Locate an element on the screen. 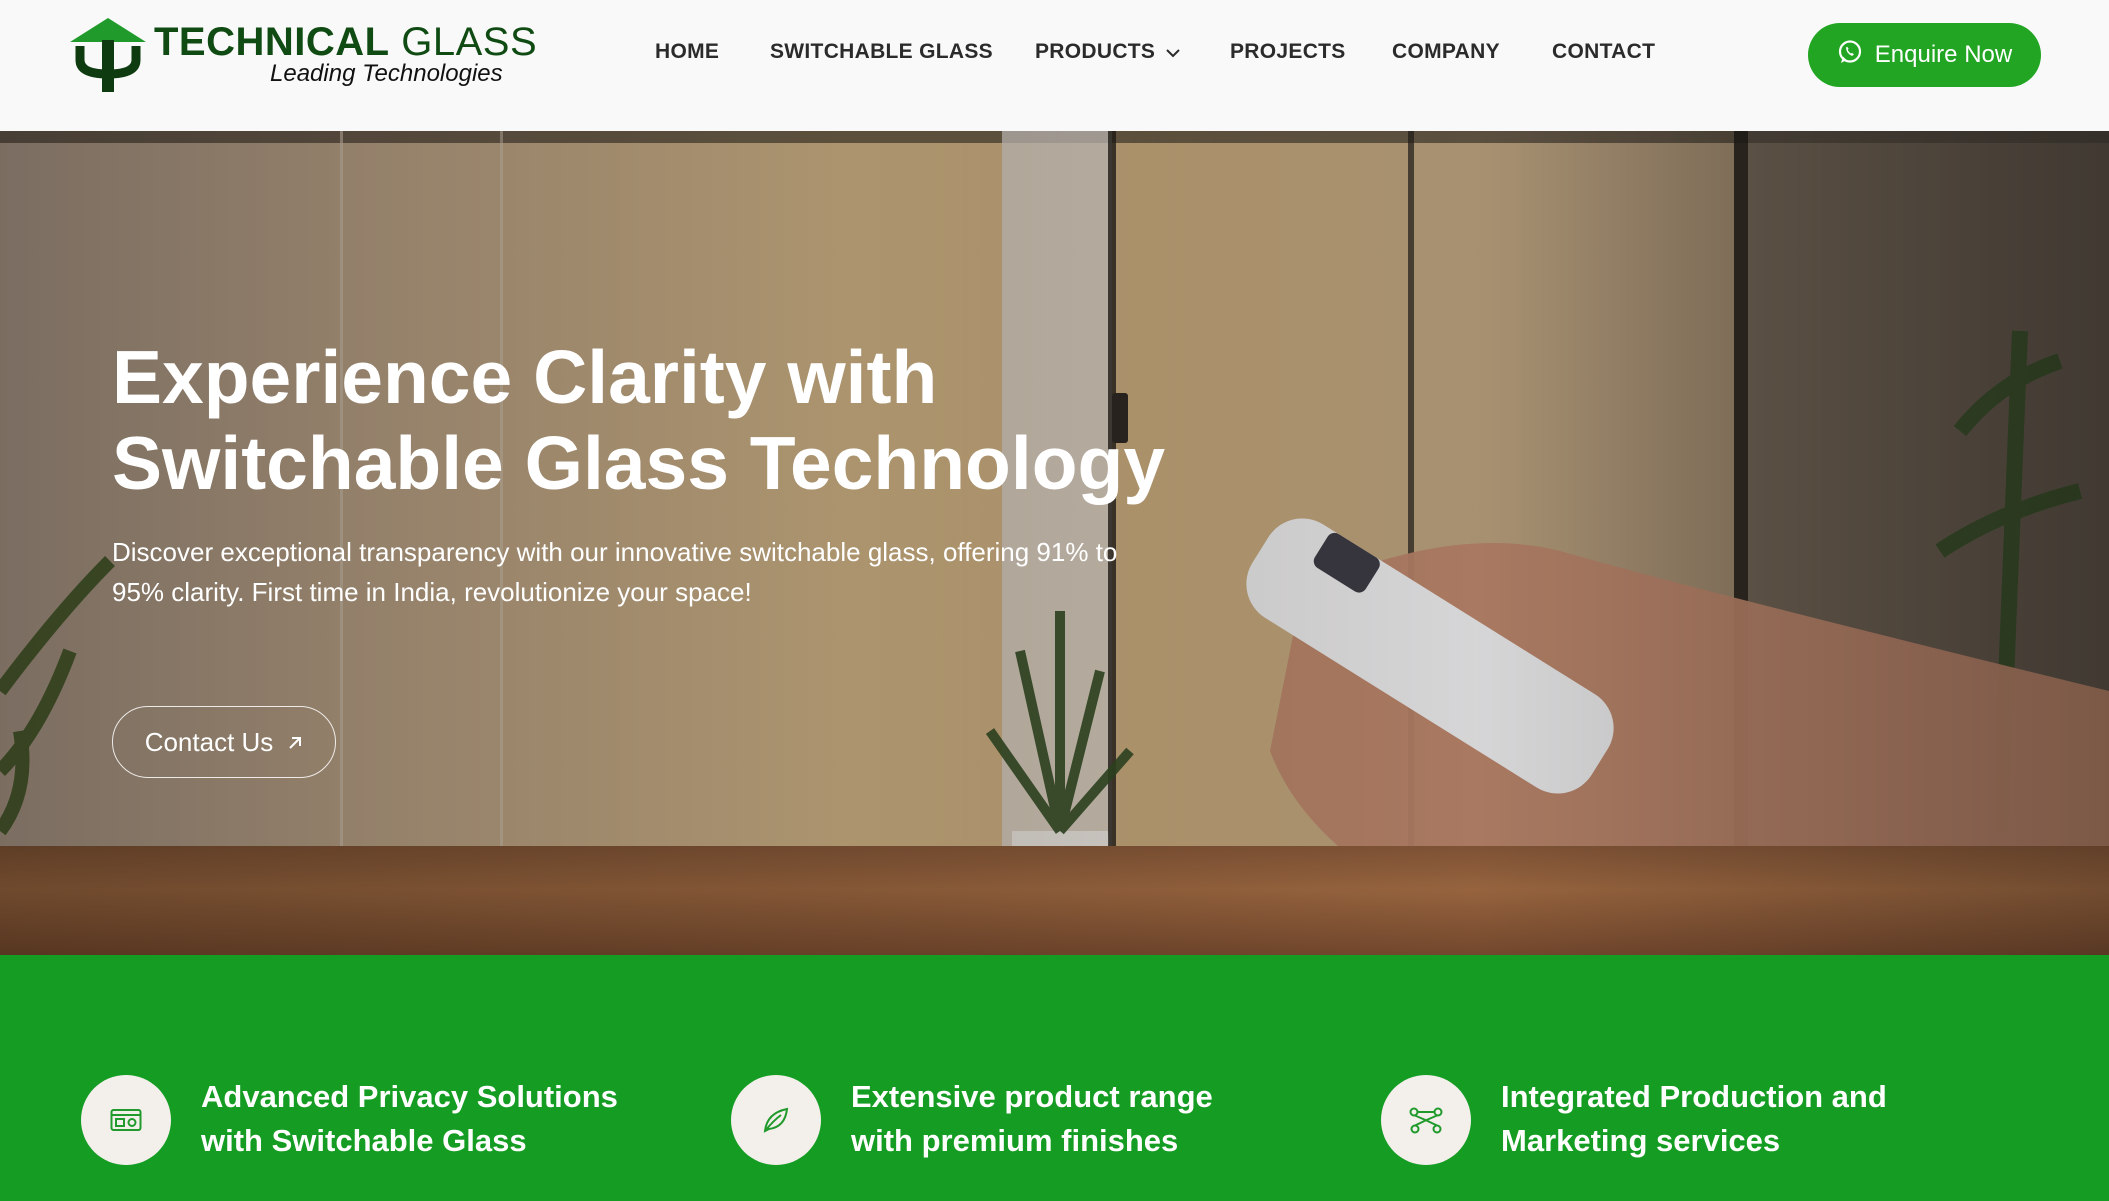 Image resolution: width=2109 pixels, height=1201 pixels. contact-us-button: Contact Us is located at coordinates (224, 742).